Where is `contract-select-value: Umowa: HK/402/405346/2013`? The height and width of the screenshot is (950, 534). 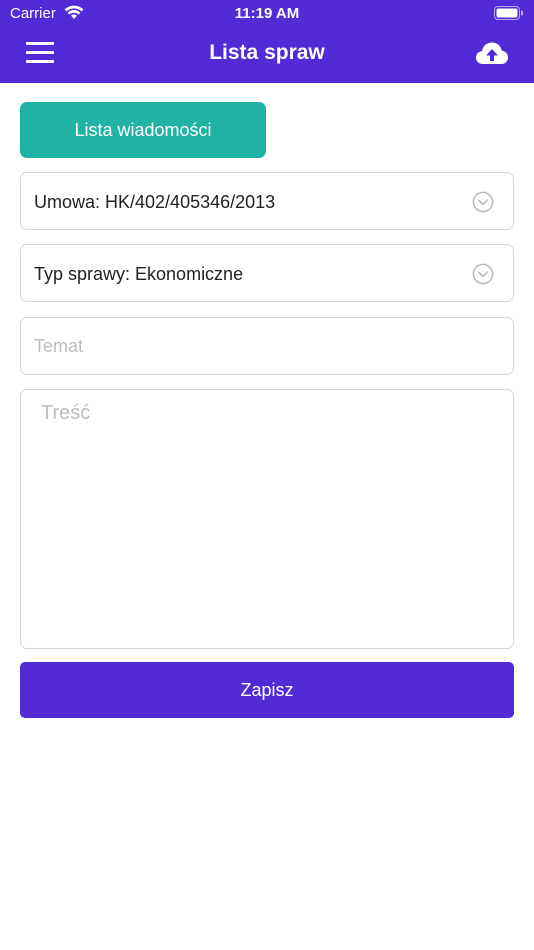
contract-select-value: Umowa: HK/402/405346/2013 is located at coordinates (155, 202).